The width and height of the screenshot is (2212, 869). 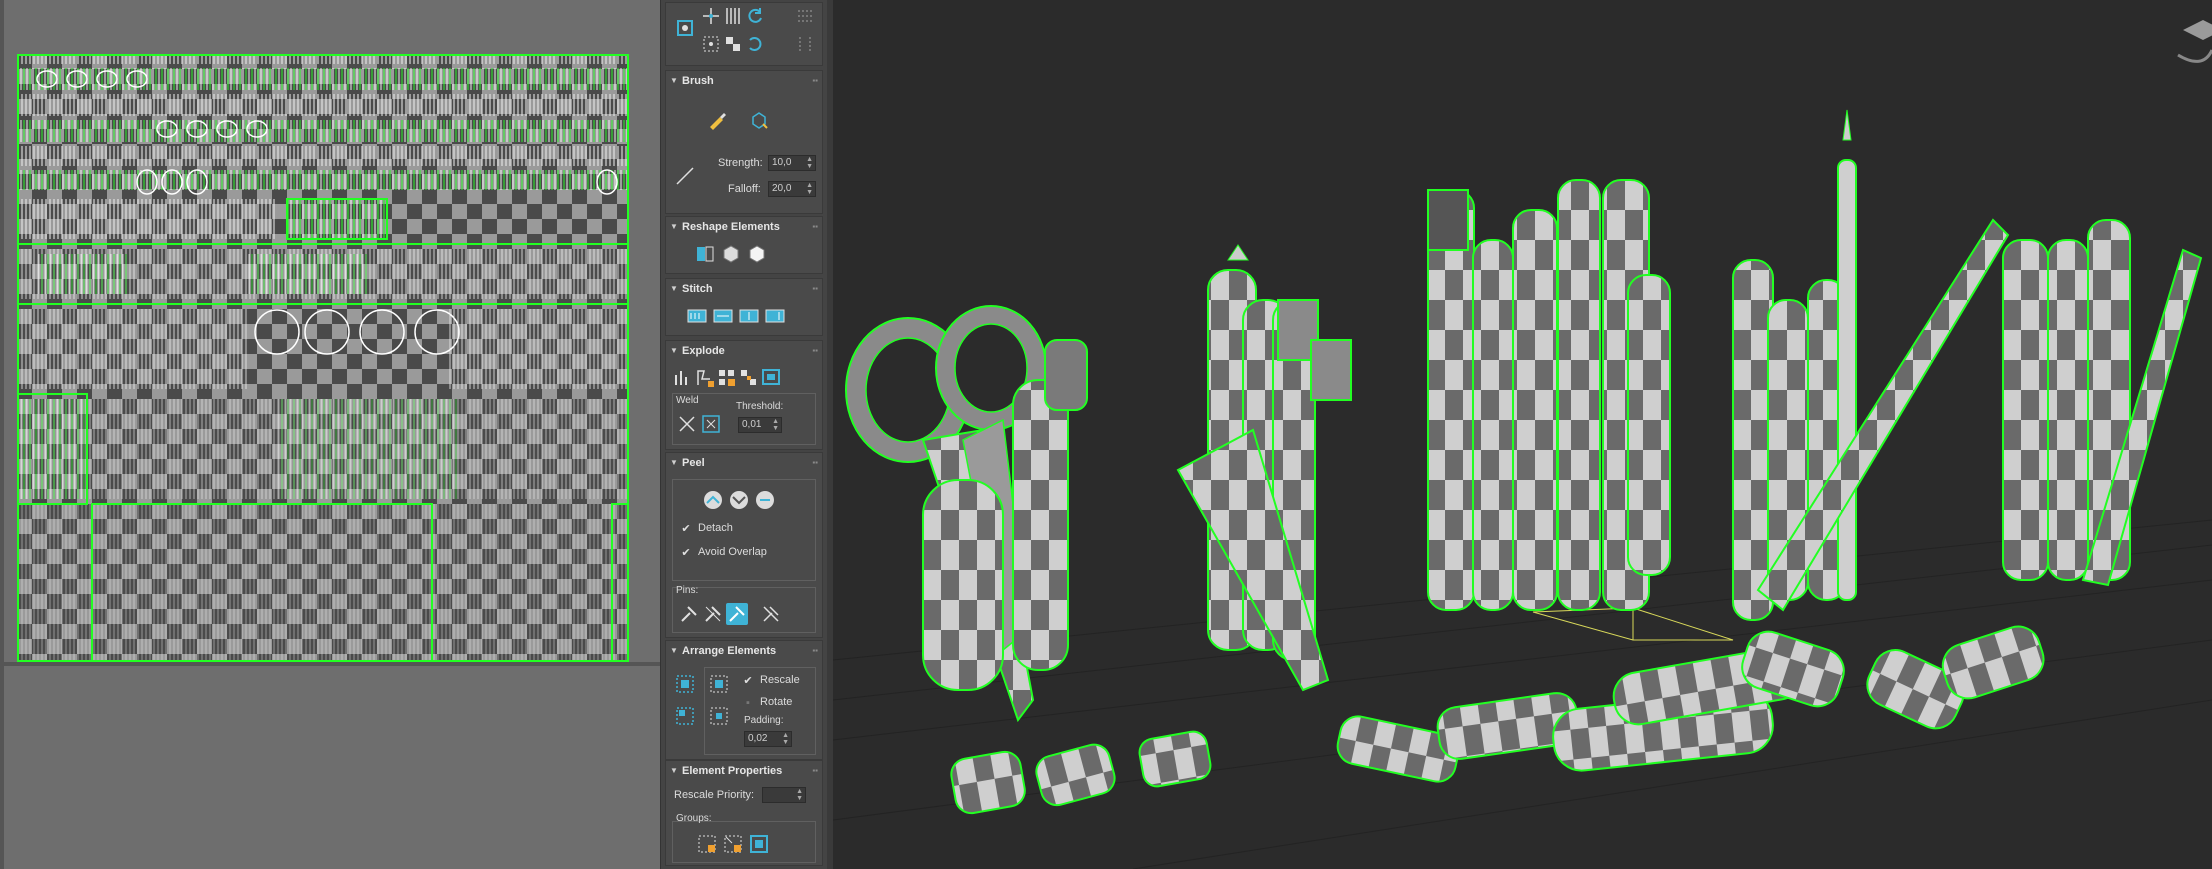 What do you see at coordinates (685, 716) in the screenshot?
I see `pack-together-icon` at bounding box center [685, 716].